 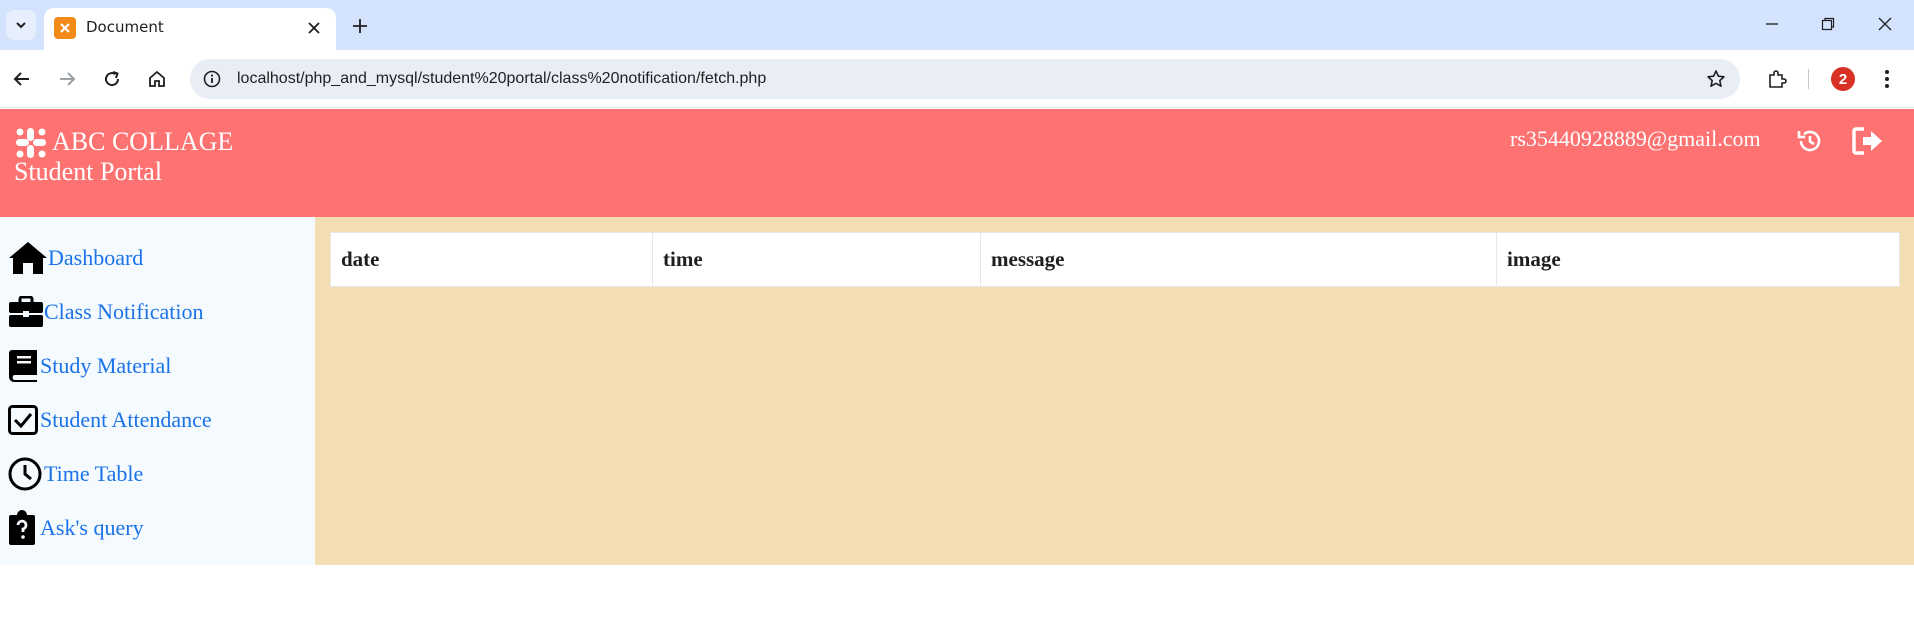 What do you see at coordinates (1698, 259) in the screenshot?
I see `column-header-image: image` at bounding box center [1698, 259].